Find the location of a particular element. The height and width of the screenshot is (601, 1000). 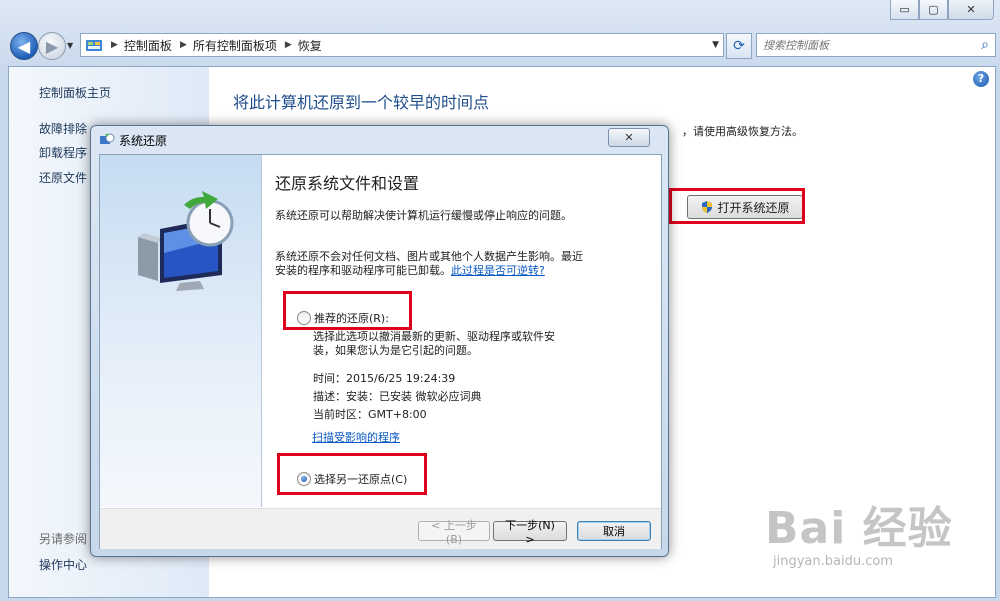

help-icon: ? is located at coordinates (981, 79).